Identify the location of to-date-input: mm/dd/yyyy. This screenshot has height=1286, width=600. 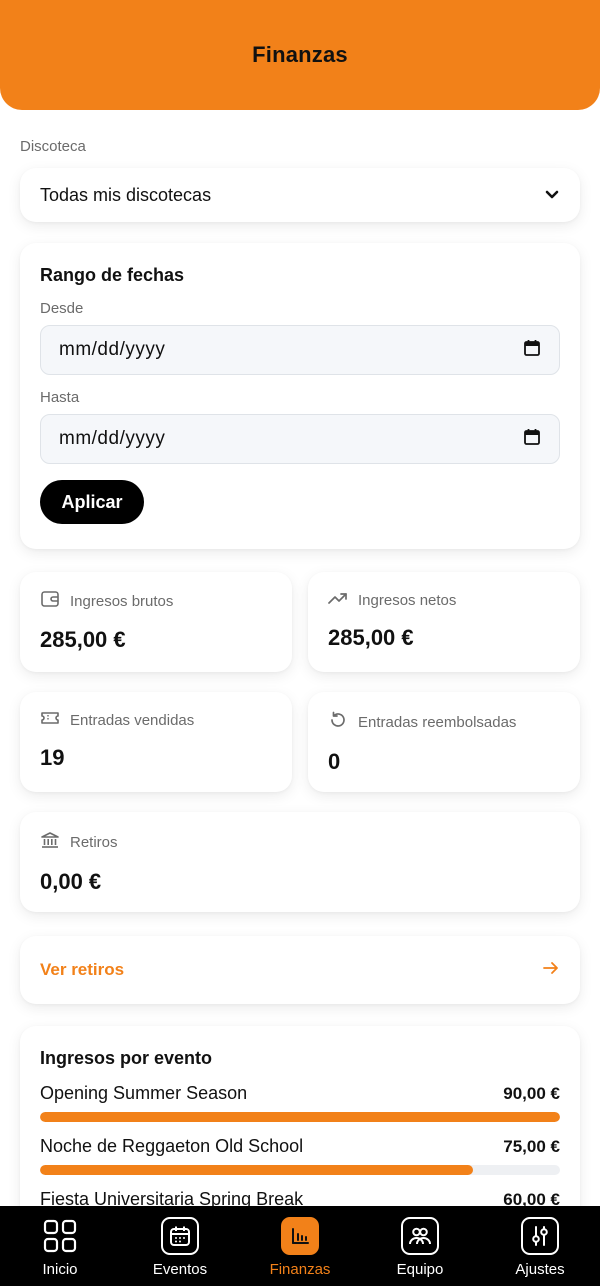
(300, 439).